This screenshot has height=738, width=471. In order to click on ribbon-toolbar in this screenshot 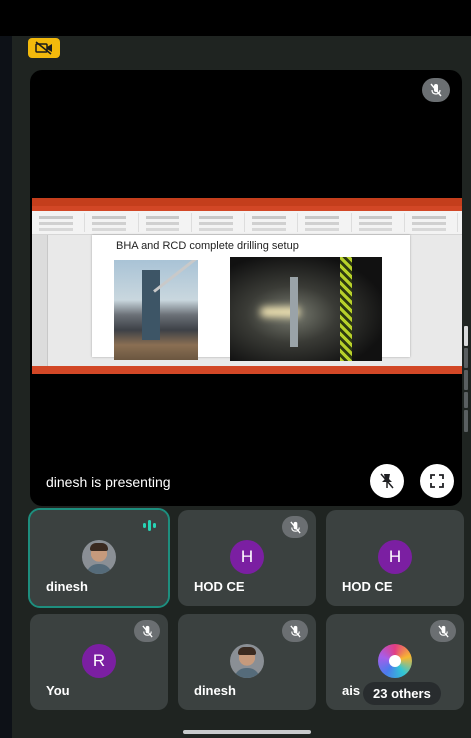, I will do `click(247, 223)`.